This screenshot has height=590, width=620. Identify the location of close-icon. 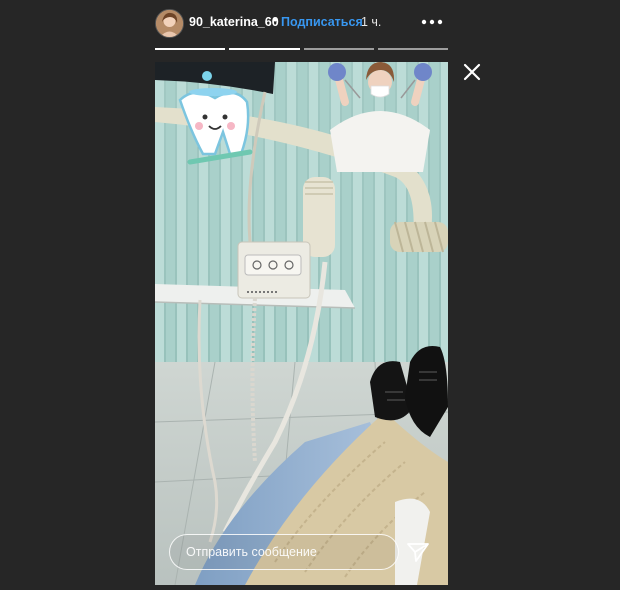
(472, 72).